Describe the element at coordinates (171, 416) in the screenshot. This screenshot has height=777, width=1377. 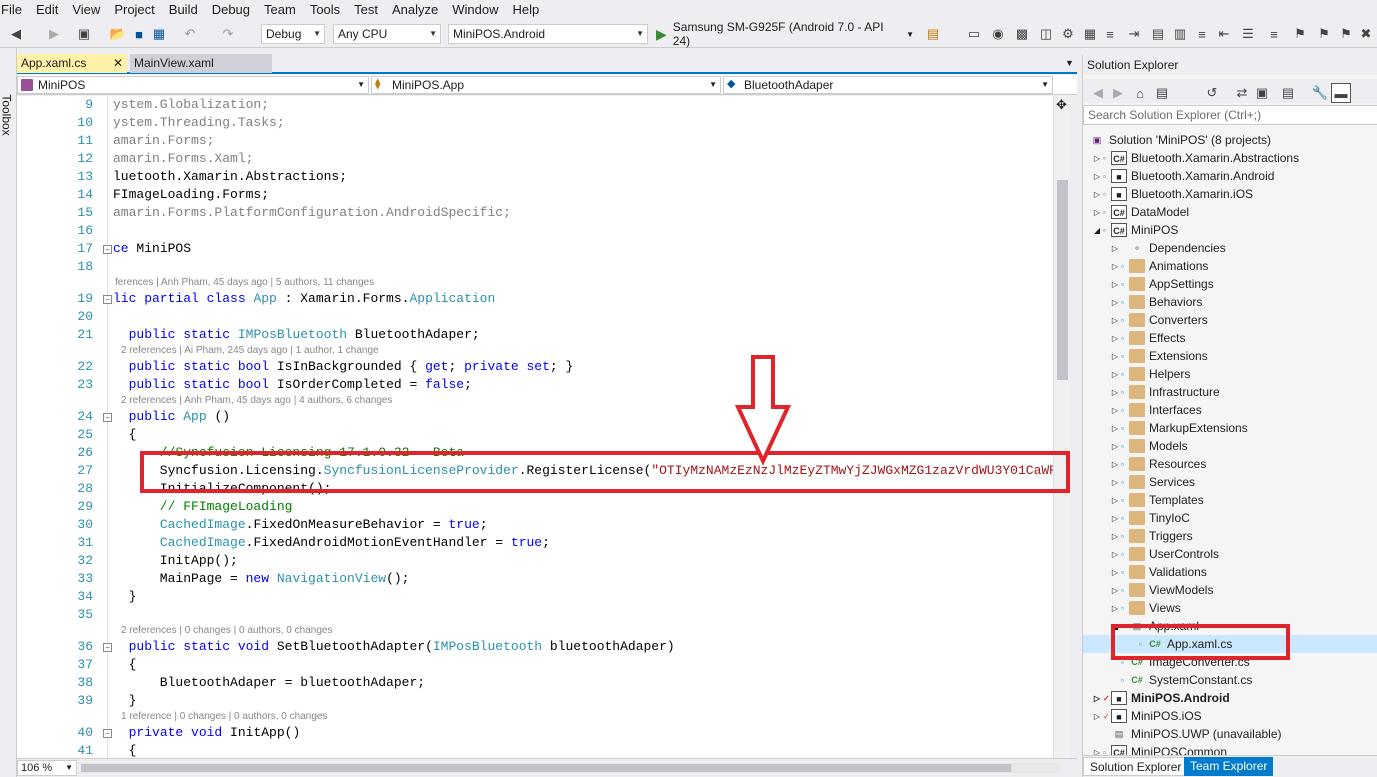
I see `code-line: public App ()` at that location.